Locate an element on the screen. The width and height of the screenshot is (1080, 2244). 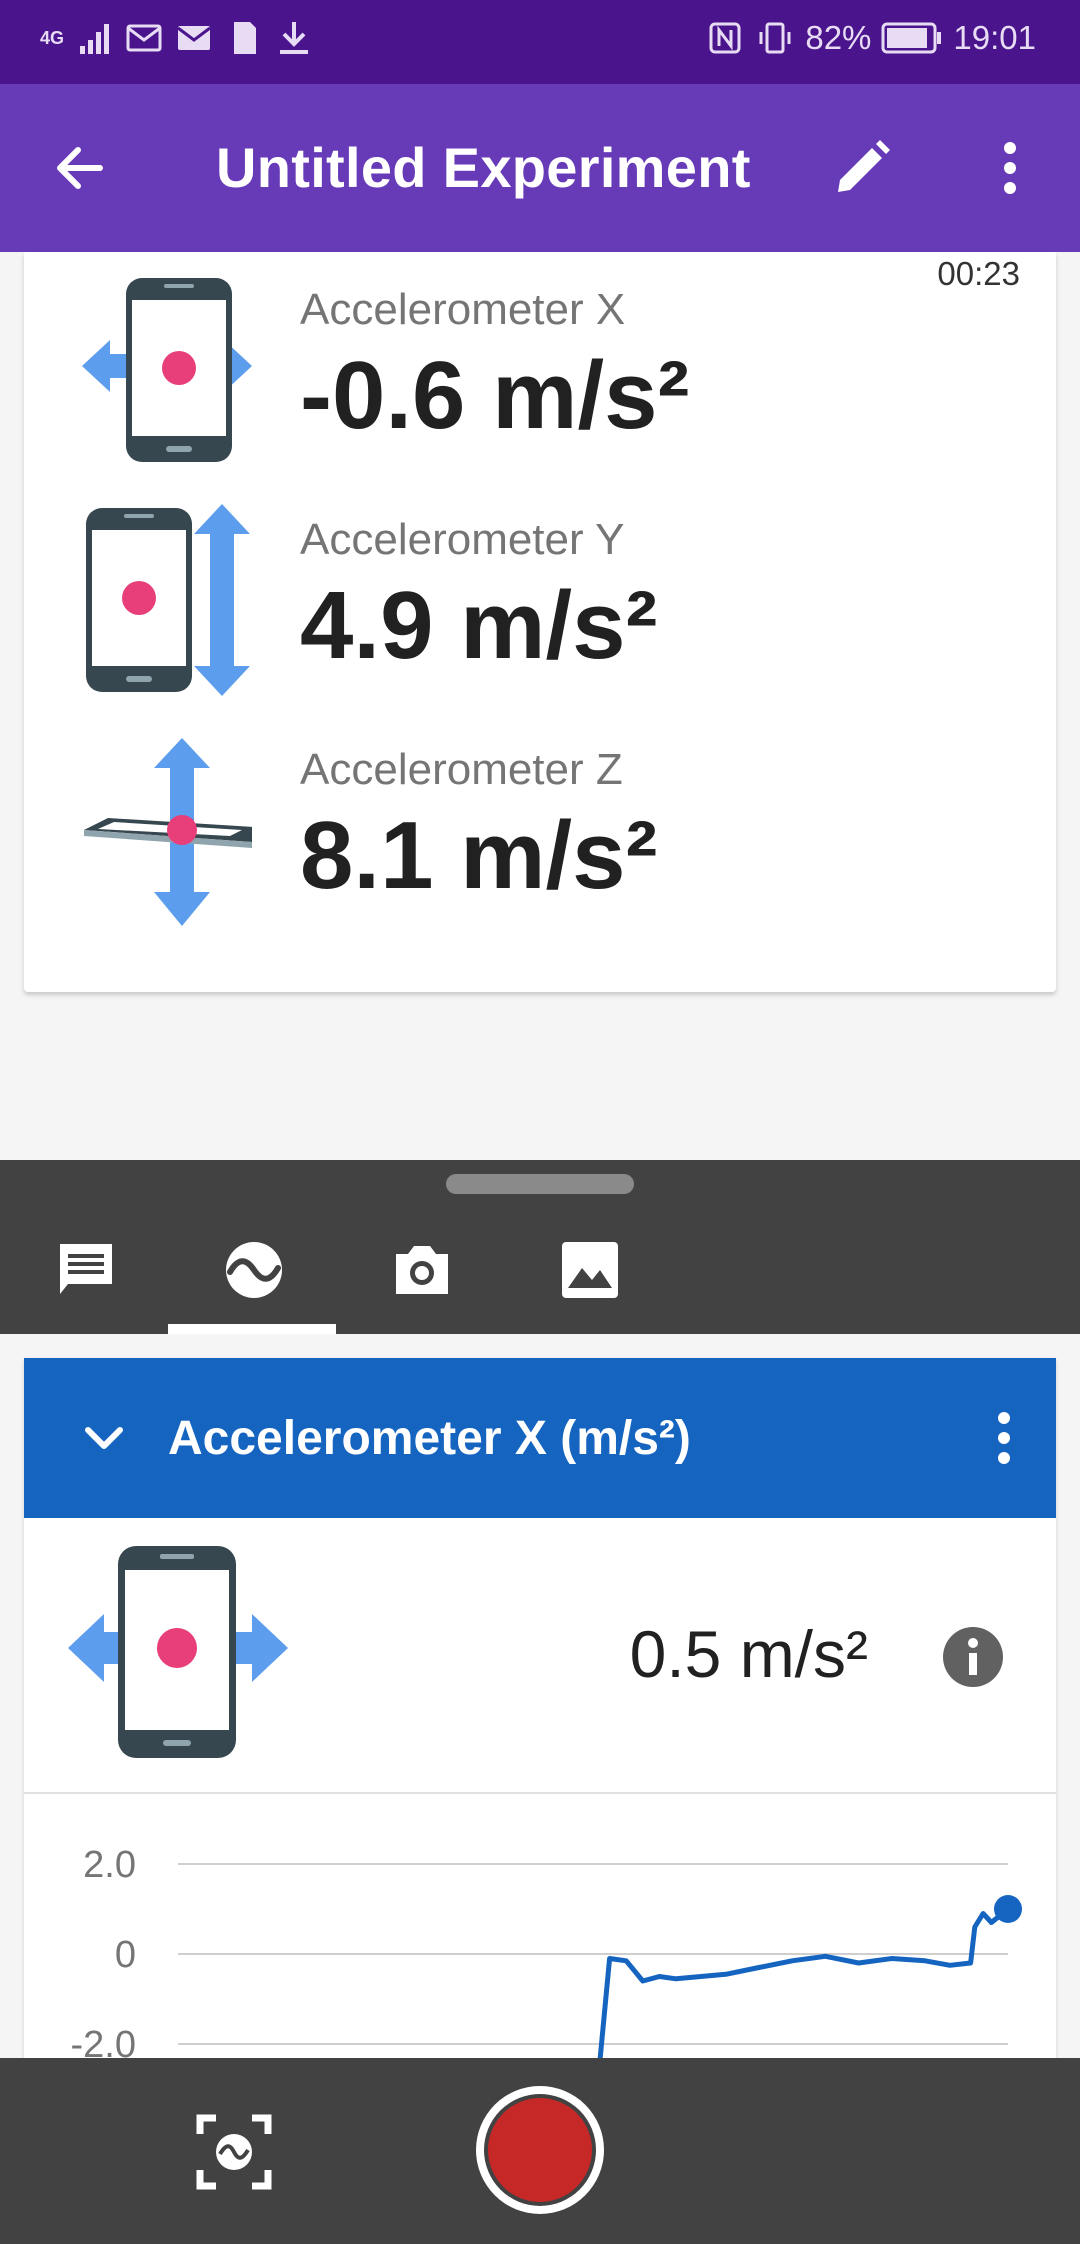
sensor-wave-icon is located at coordinates (254, 1270).